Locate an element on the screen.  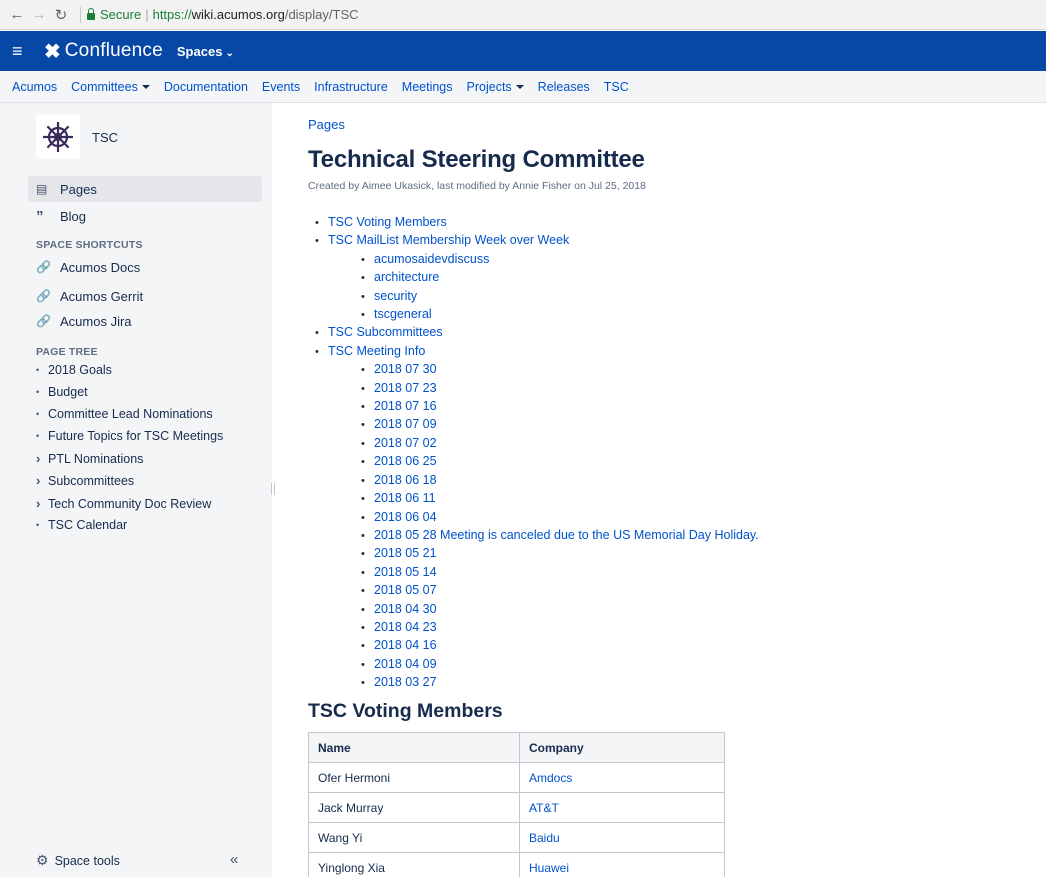
nav-item-projects: Projects is located at coordinates (495, 87).